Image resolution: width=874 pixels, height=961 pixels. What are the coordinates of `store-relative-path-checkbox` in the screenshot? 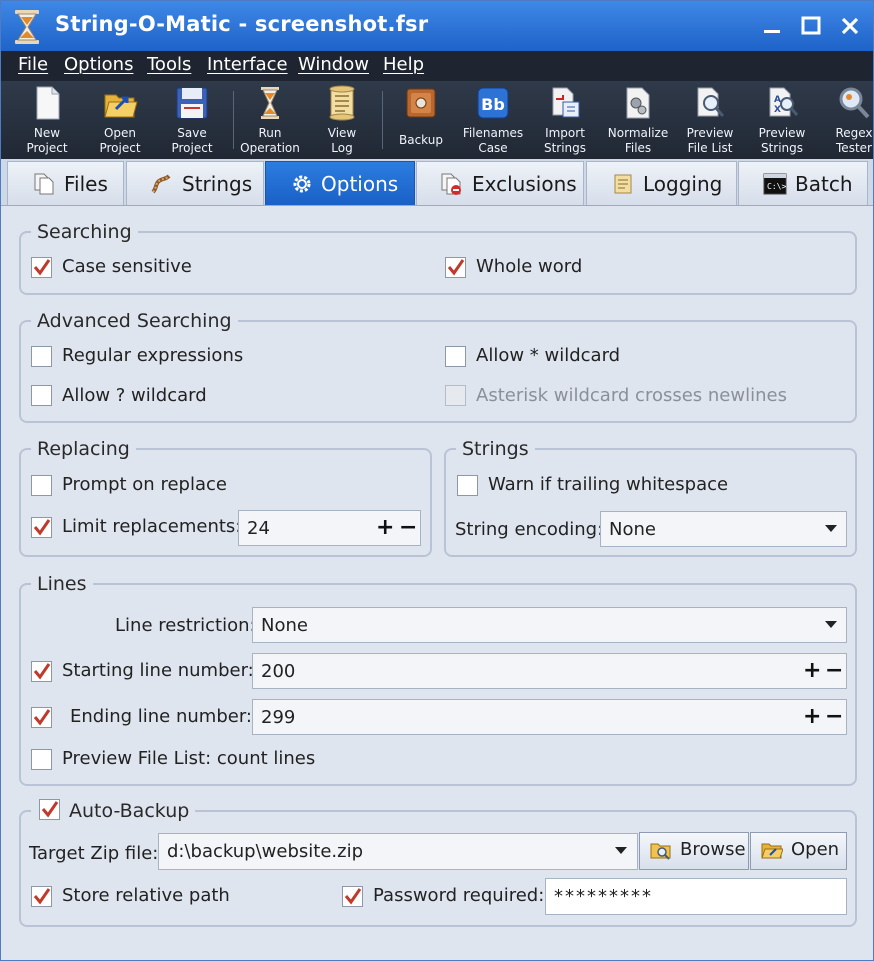 It's located at (41, 896).